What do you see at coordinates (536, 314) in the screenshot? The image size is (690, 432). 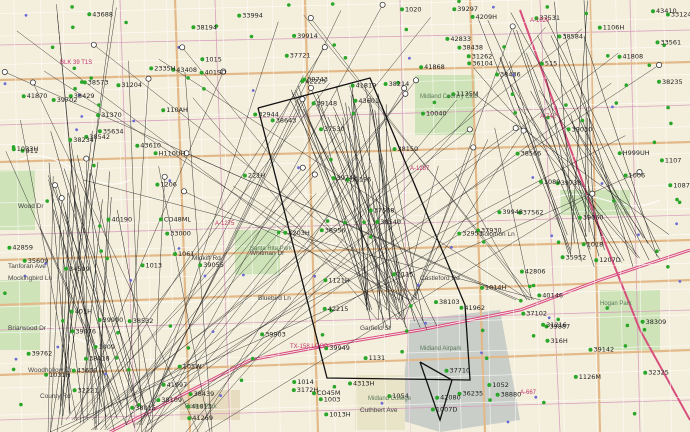 I see `well-label: 37102` at bounding box center [536, 314].